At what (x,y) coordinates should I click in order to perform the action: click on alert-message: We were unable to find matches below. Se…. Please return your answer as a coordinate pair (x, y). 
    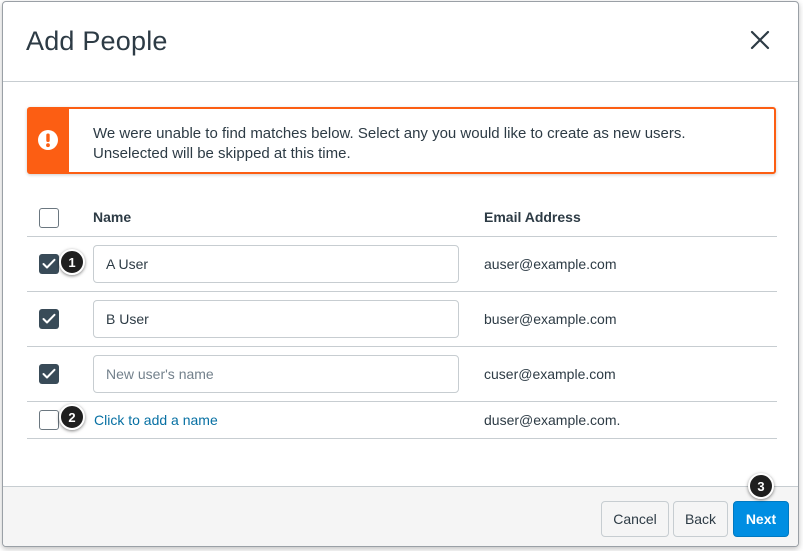
    Looking at the image, I should click on (389, 143).